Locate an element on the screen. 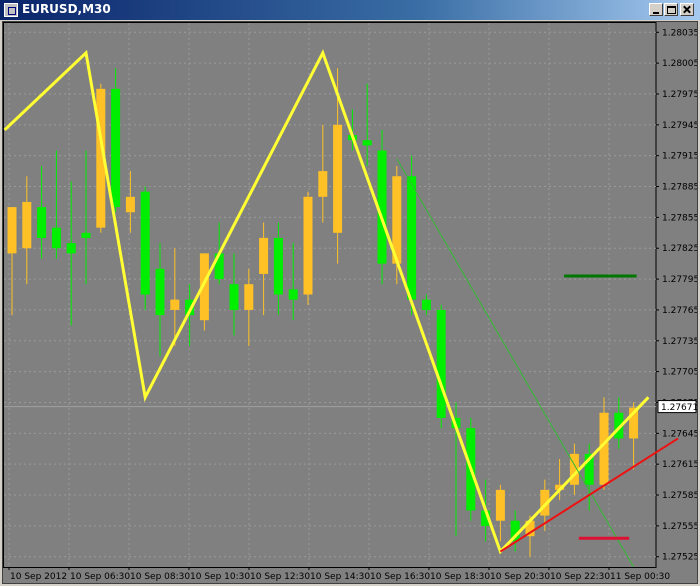 The image size is (700, 586). time-label: 10 Sep 2012 is located at coordinates (38, 577).